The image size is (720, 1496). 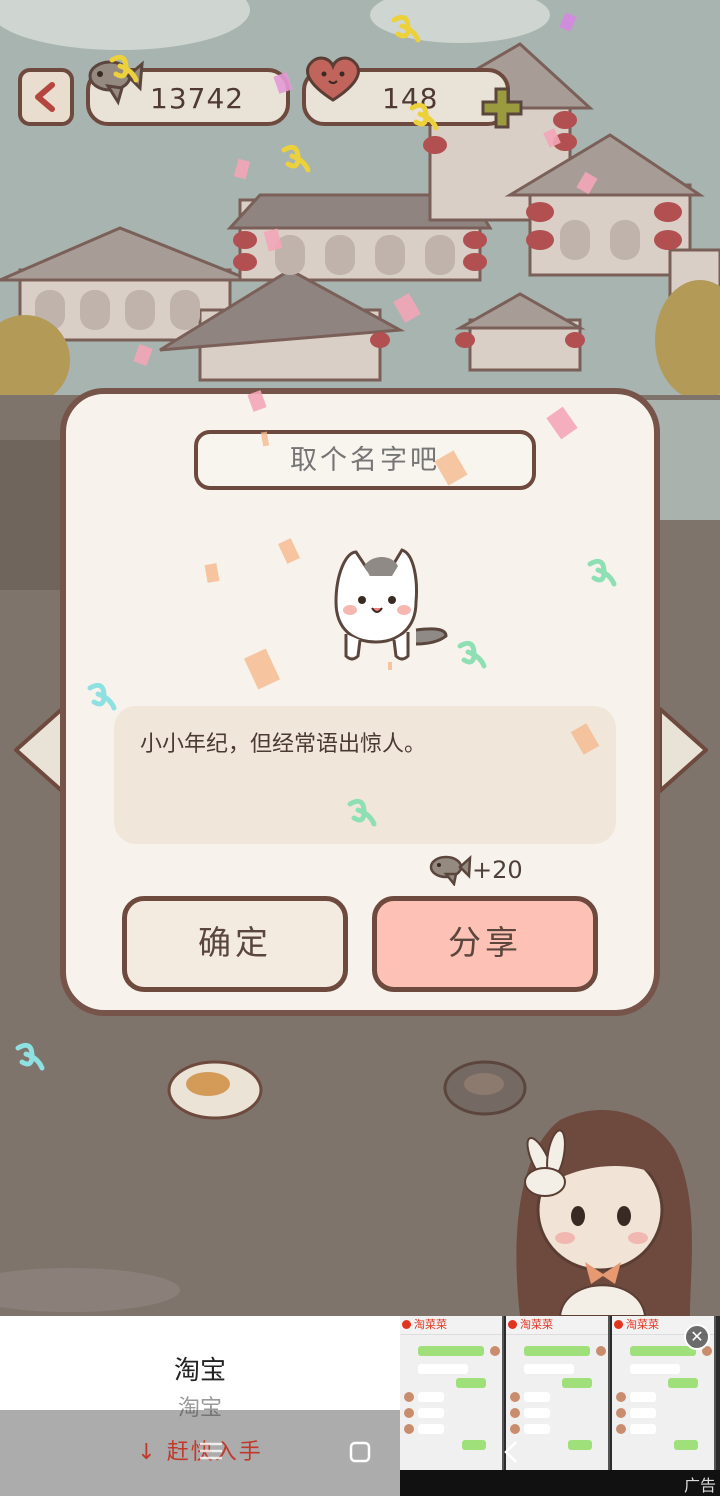 I want to click on ad-image: 淘菜菜 淘菜菜 淘菜菜, so click(x=560, y=1406).